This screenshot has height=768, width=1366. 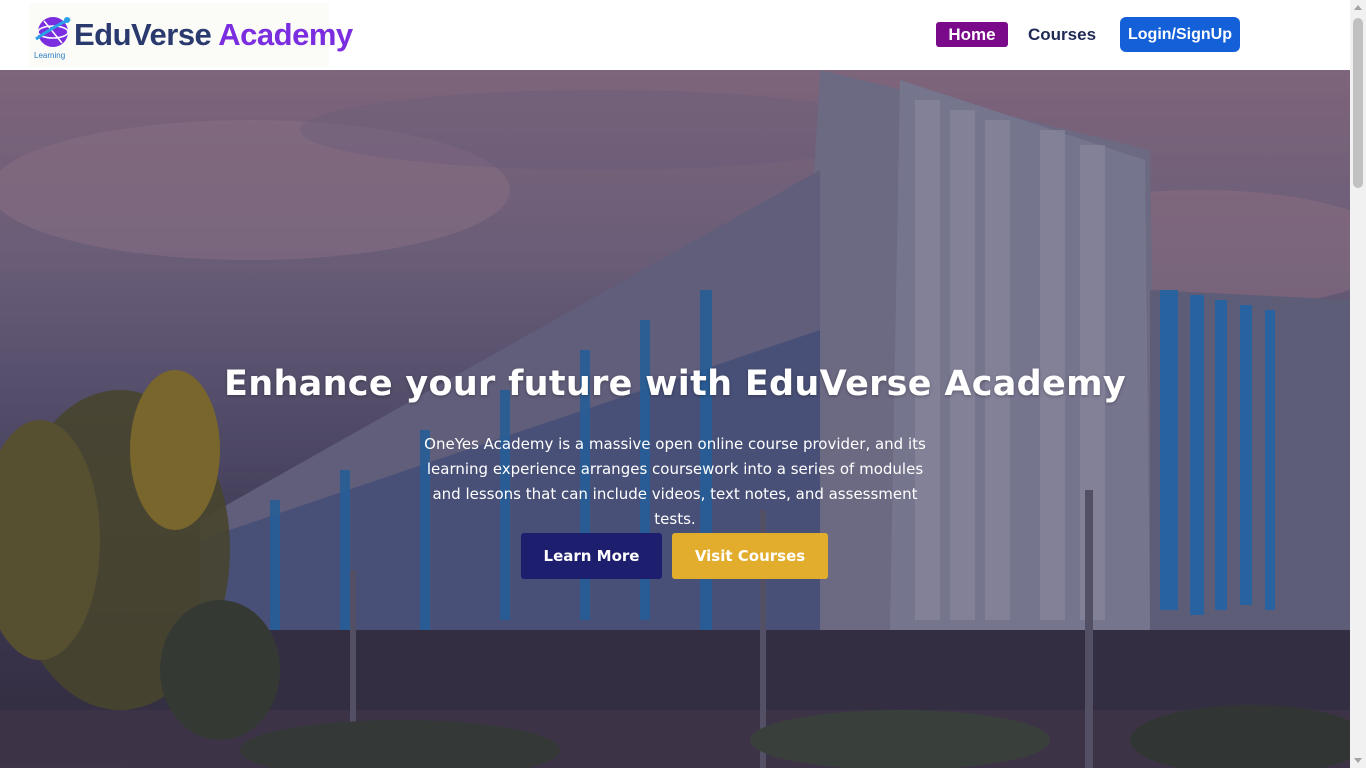 What do you see at coordinates (1062, 34) in the screenshot?
I see `nav-courses-link: Courses` at bounding box center [1062, 34].